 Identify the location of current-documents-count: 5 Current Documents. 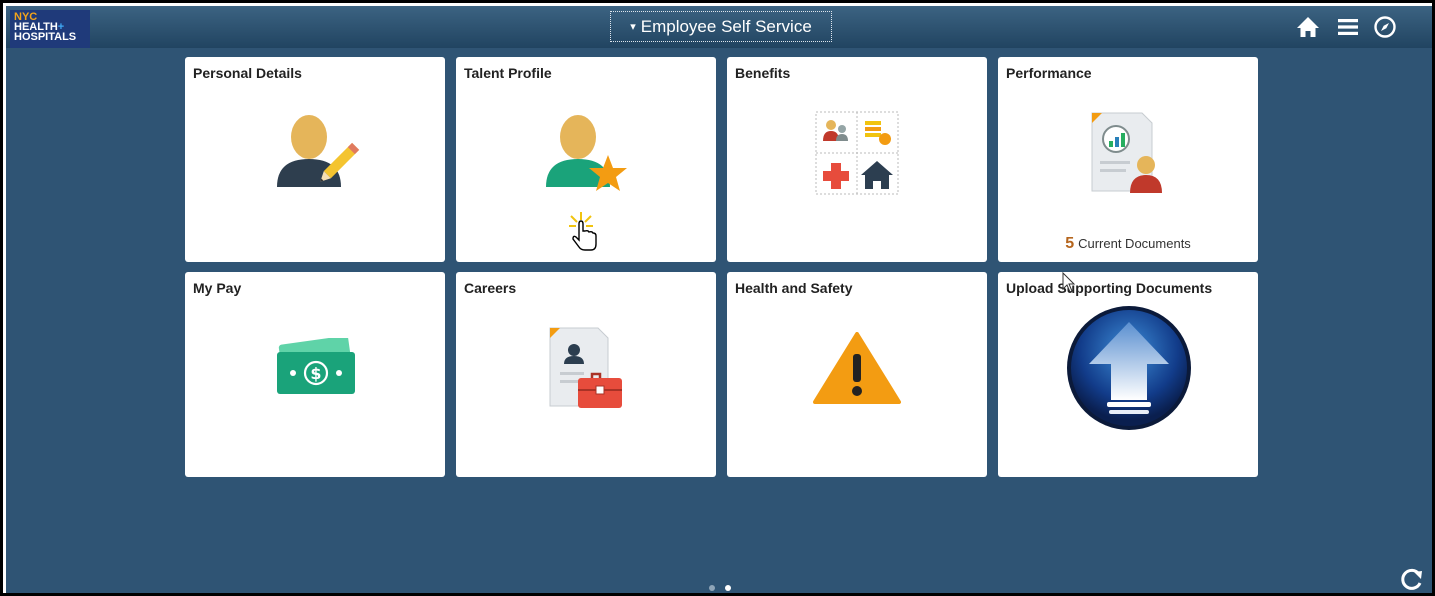
(1128, 244).